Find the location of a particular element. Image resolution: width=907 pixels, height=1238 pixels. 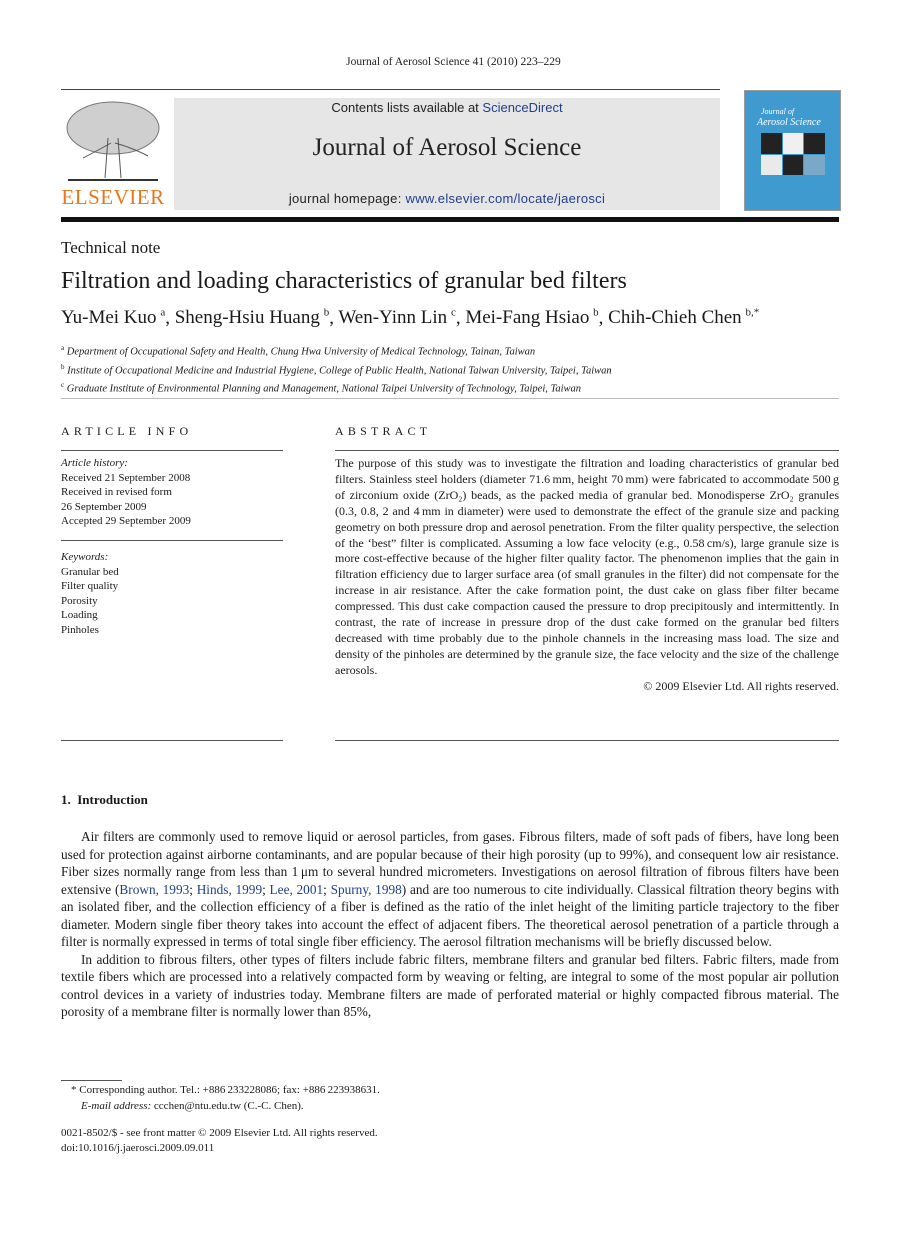

abstract-heading: ABSTRACT is located at coordinates (383, 431).